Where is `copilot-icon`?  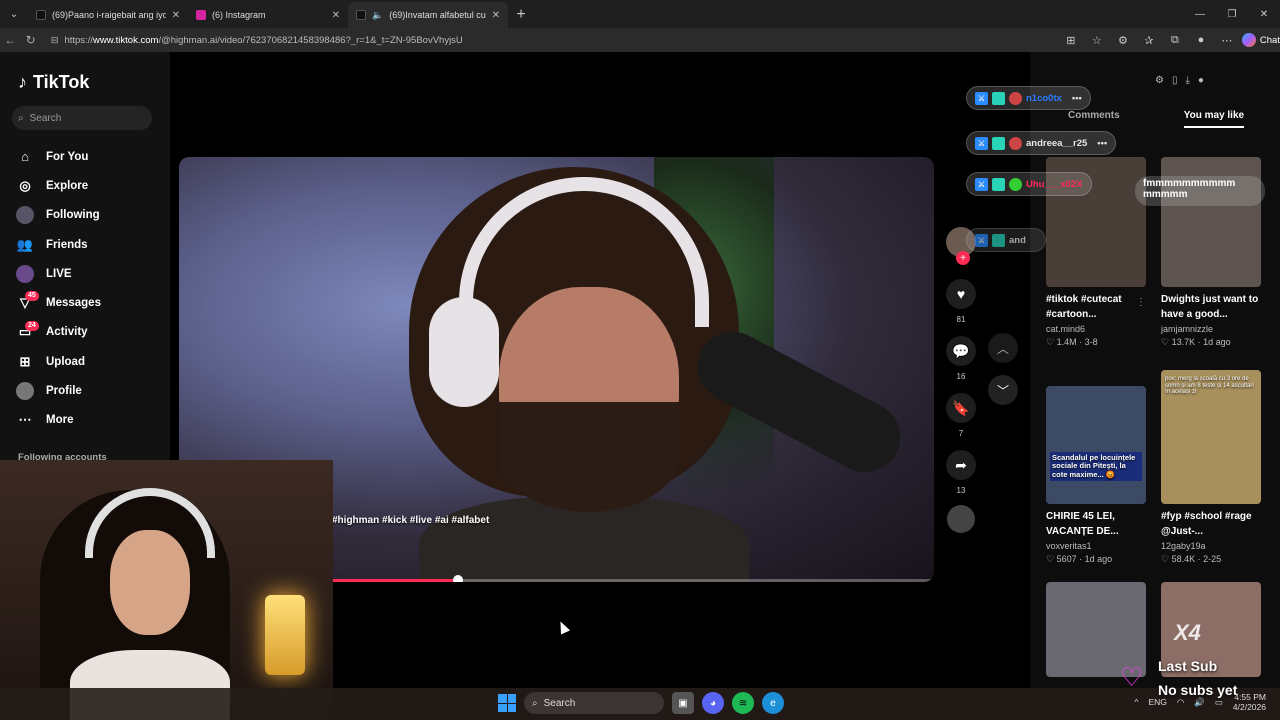 copilot-icon is located at coordinates (1248, 40).